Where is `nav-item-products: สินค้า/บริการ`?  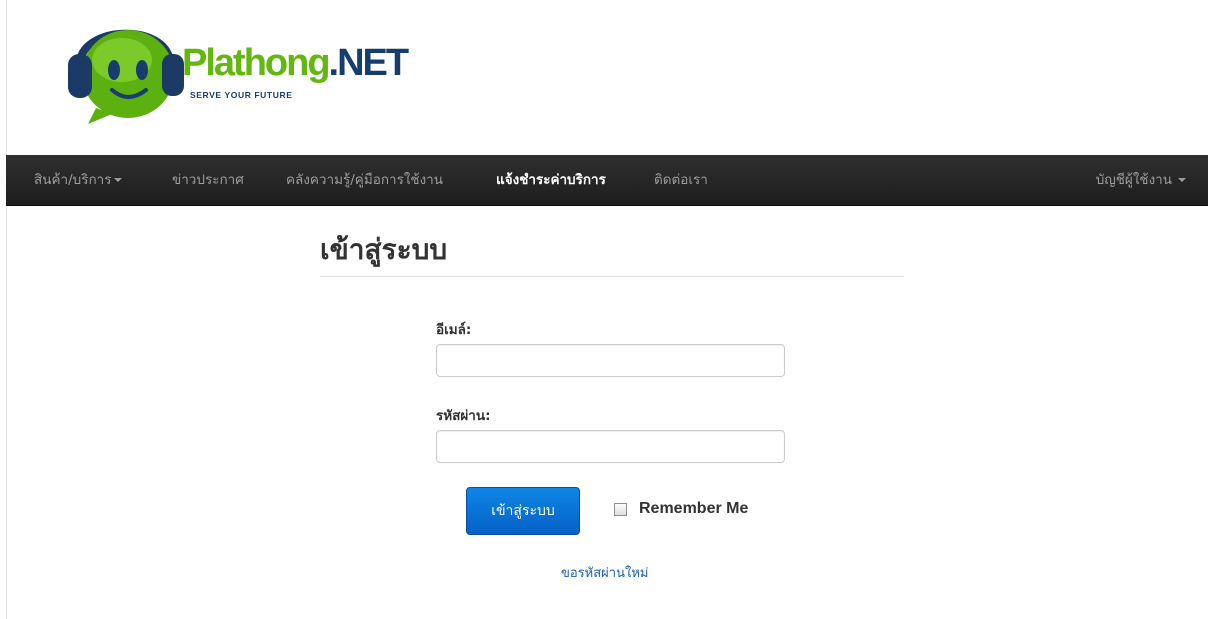
nav-item-products: สินค้า/บริการ is located at coordinates (78, 180).